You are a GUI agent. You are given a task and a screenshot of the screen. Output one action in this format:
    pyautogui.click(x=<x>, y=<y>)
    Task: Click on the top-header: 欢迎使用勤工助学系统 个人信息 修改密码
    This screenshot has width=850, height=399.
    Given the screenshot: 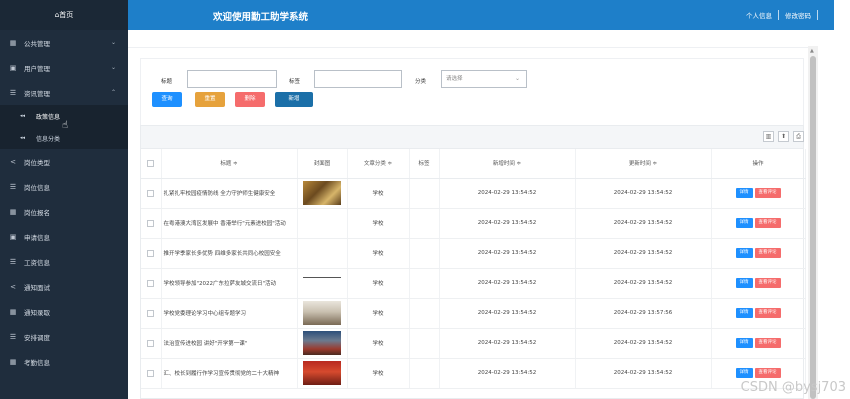 What is the action you would take?
    pyautogui.click(x=481, y=15)
    